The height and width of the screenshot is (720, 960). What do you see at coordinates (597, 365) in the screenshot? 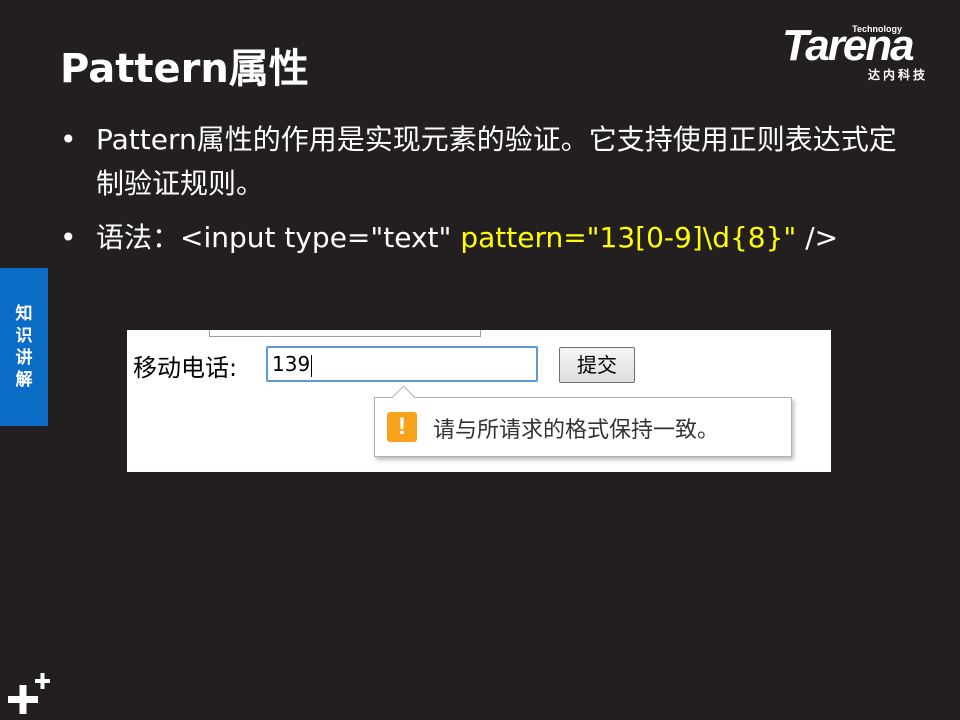
I see `submit-button: 提交` at bounding box center [597, 365].